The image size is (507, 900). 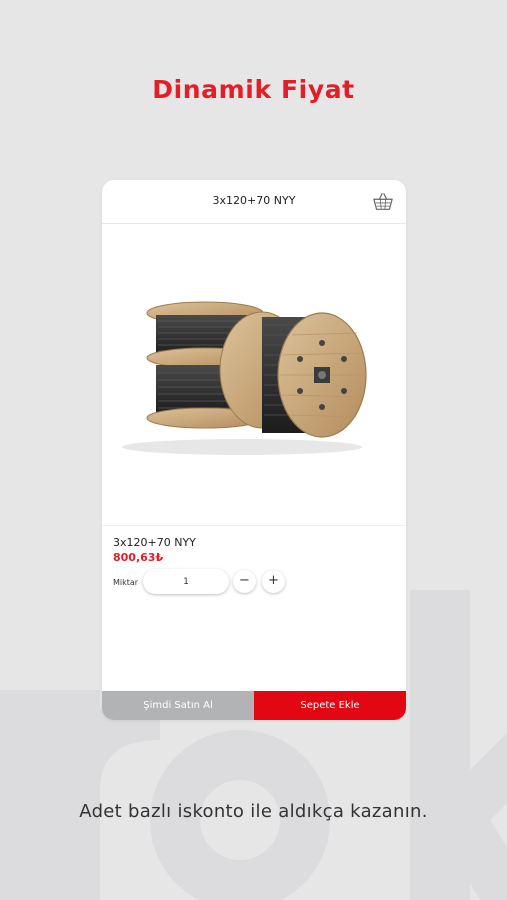 What do you see at coordinates (330, 705) in the screenshot?
I see `add-to-cart-button: Sepete Ekle` at bounding box center [330, 705].